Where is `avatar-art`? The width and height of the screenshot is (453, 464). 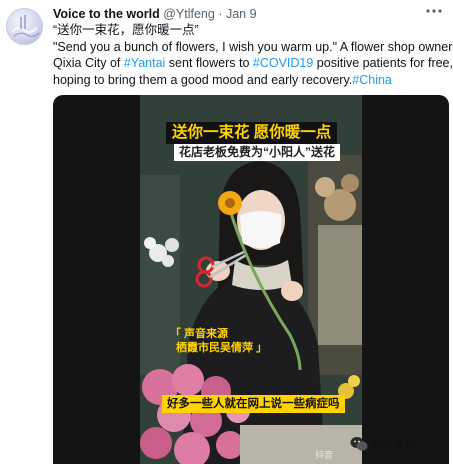 avatar-art is located at coordinates (24, 26).